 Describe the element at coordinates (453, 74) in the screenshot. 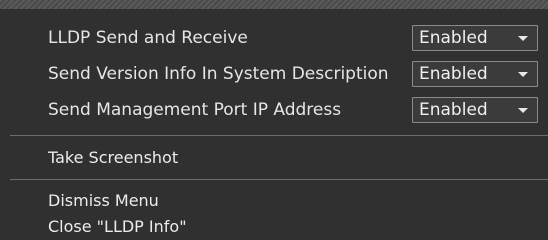

I see `send-version-info-value: Enabled` at that location.